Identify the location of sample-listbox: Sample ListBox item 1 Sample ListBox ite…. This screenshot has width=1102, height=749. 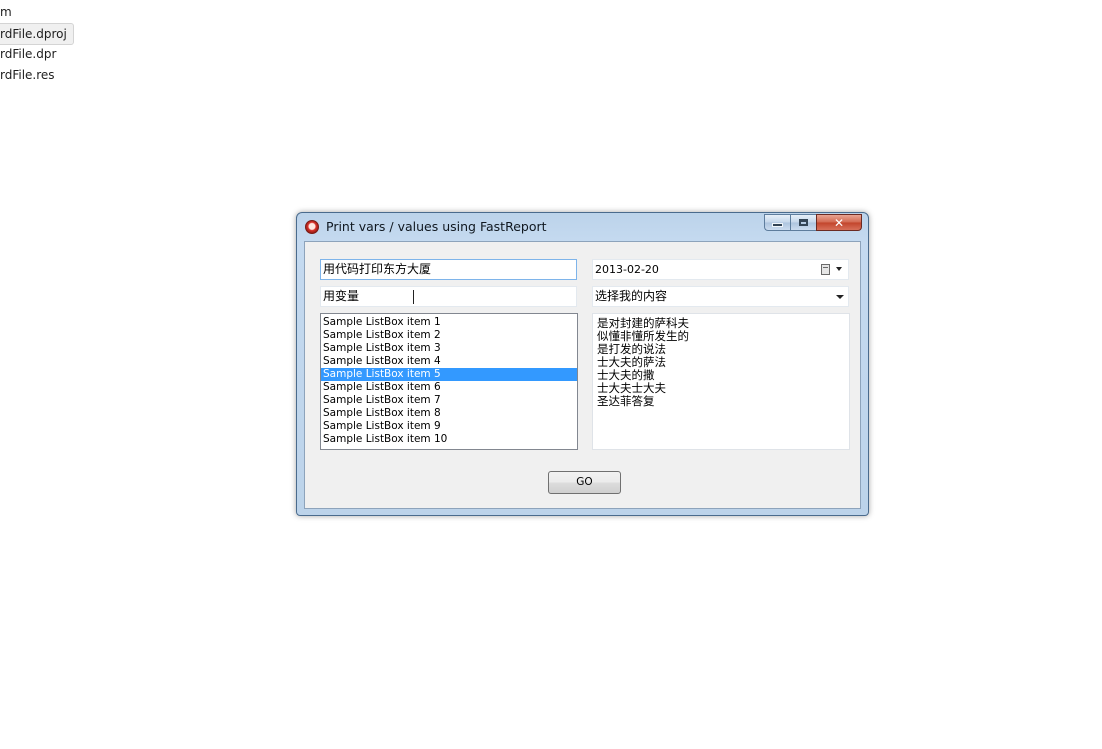
(449, 381).